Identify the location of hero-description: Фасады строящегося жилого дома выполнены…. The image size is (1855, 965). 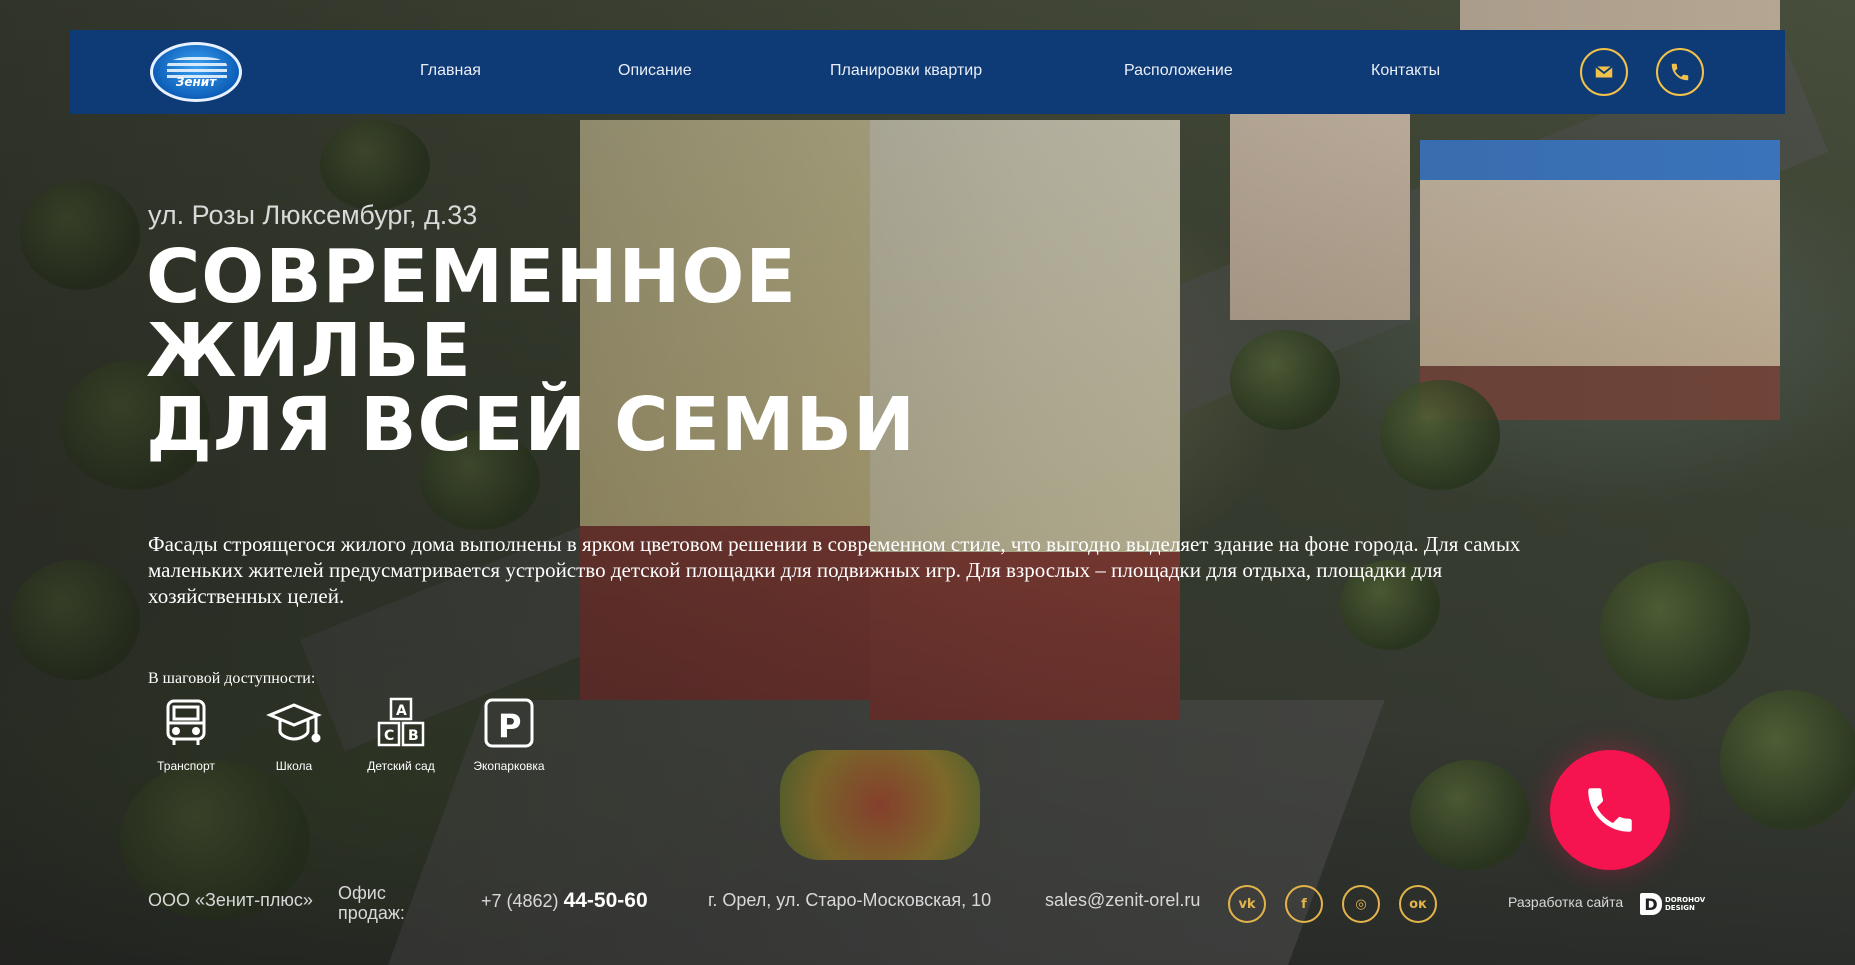
(834, 570).